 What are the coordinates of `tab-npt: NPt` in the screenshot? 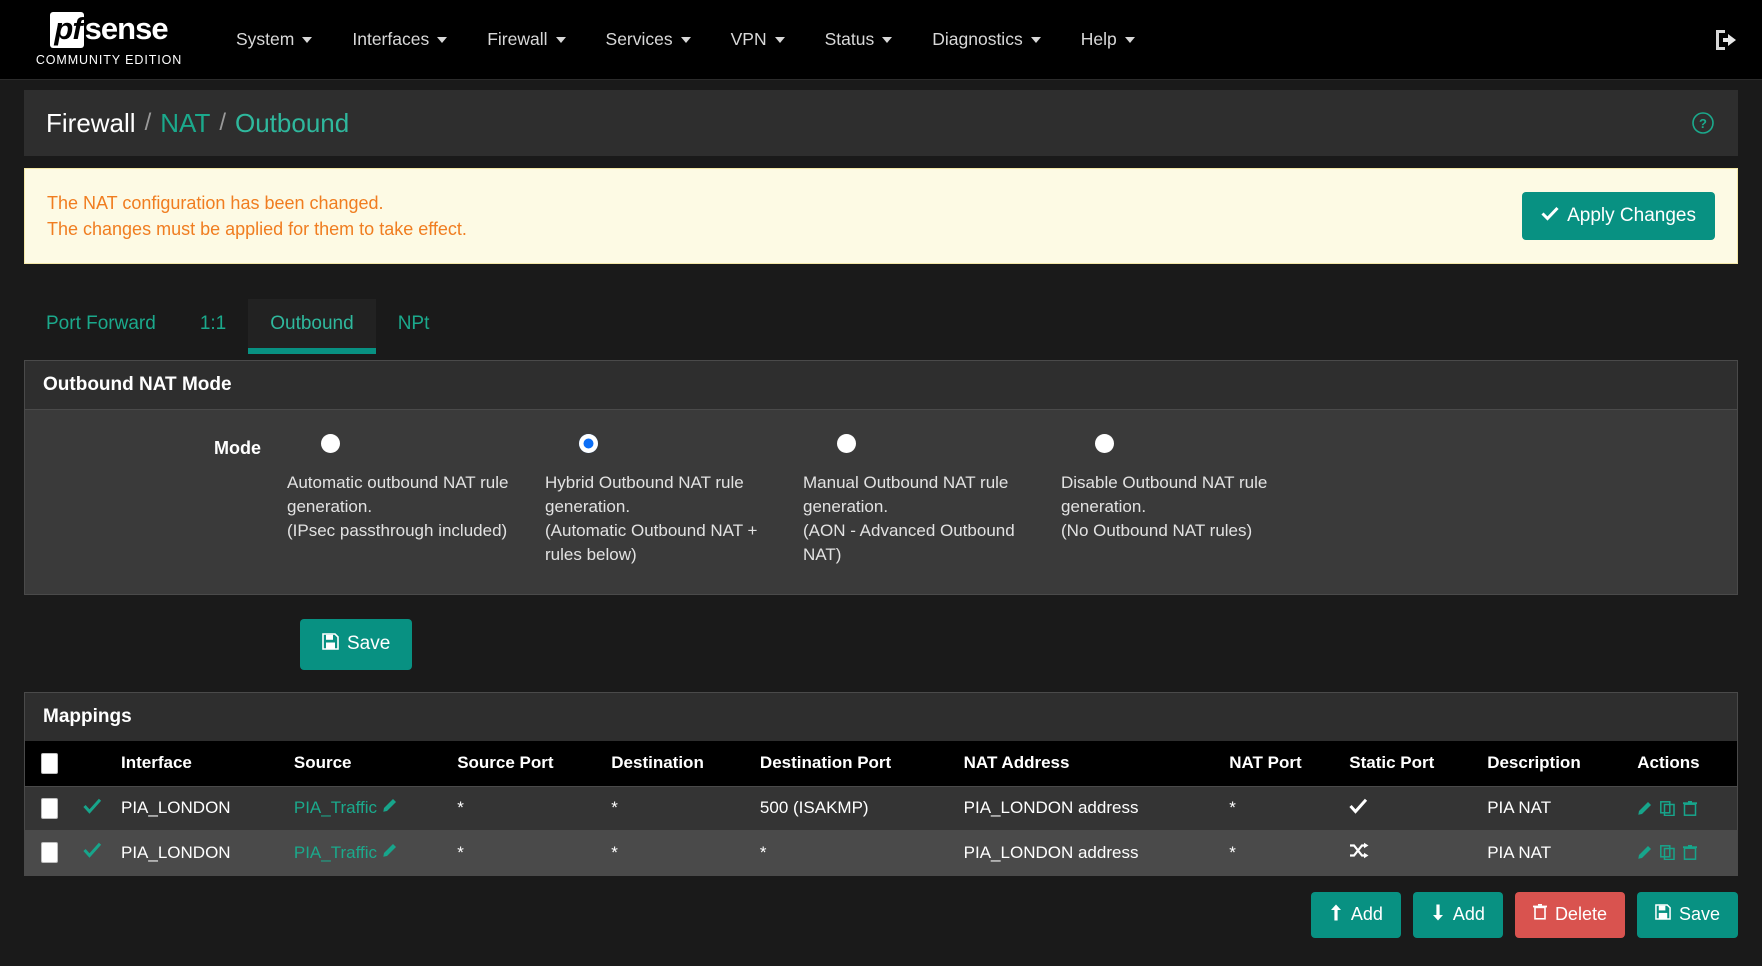 It's located at (414, 323).